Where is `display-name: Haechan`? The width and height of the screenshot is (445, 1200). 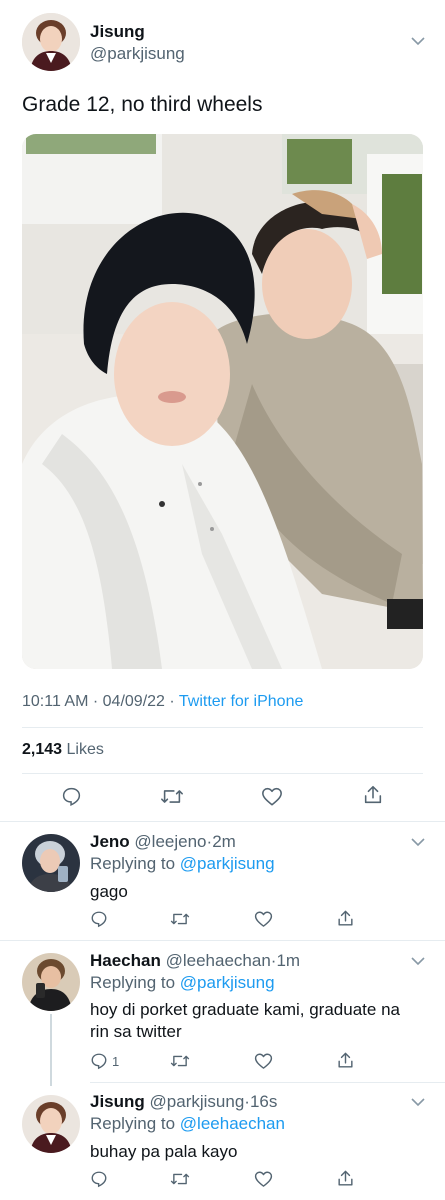 display-name: Haechan is located at coordinates (125, 960).